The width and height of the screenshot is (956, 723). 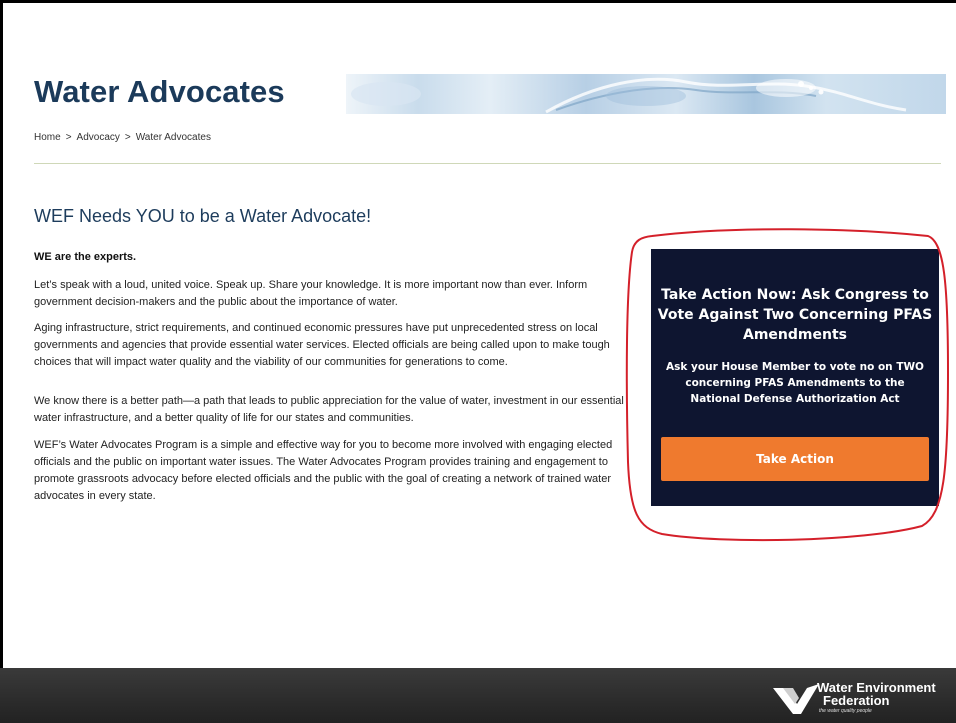 I want to click on section-heading: WEF Needs YOU to be a Water Advocate!, so click(x=203, y=216).